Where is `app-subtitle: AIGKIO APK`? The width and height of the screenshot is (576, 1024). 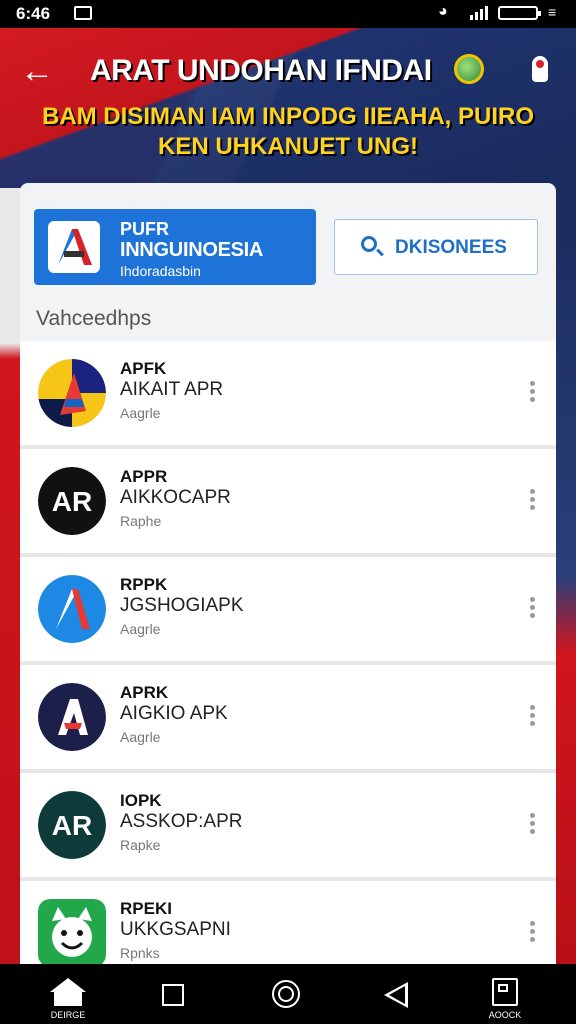
app-subtitle: AIGKIO APK is located at coordinates (174, 713).